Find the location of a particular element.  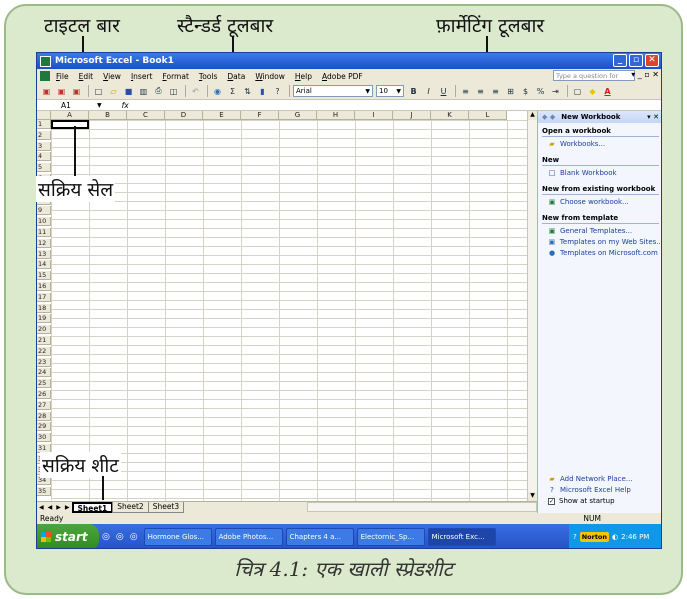

row-header: 13 is located at coordinates (44, 254).